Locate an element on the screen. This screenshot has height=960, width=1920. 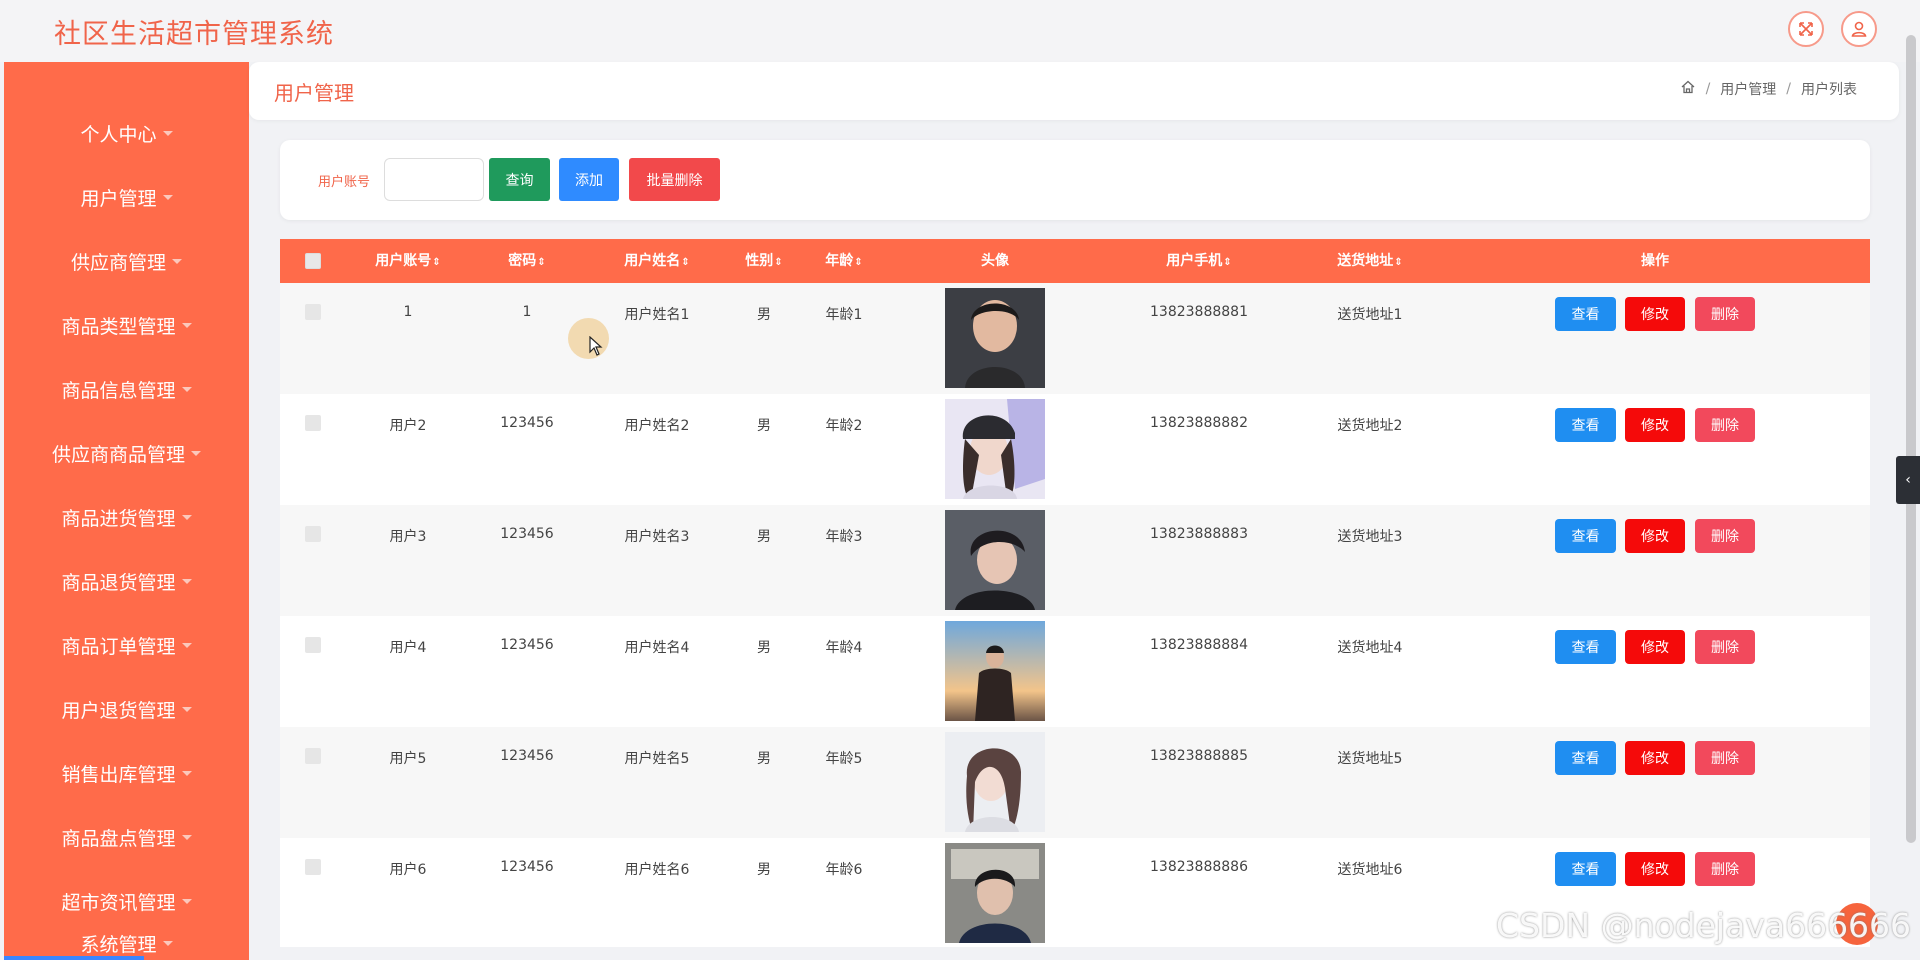
top-bar: 社区生活超市管理系统 is located at coordinates (960, 31).